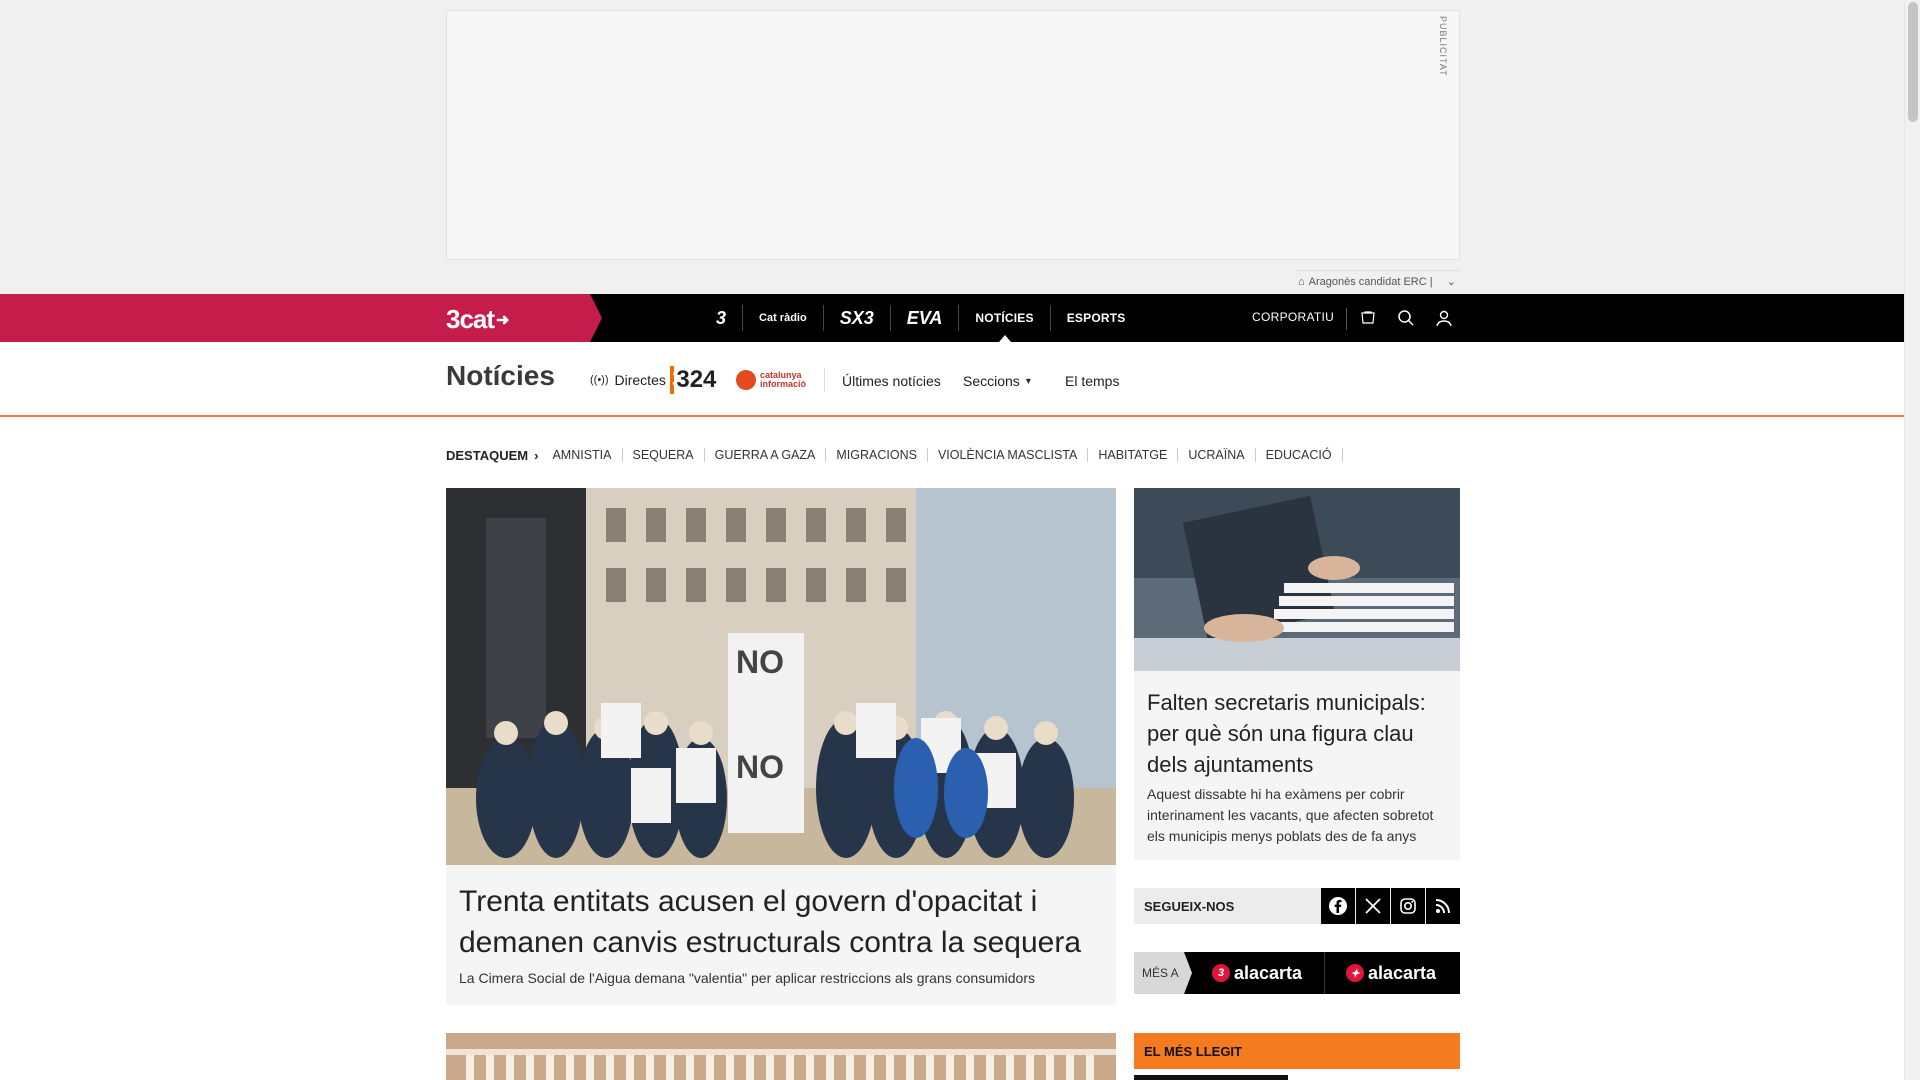  What do you see at coordinates (1221, 973) in the screenshot?
I see `tv3-alacarta-icon: 3` at bounding box center [1221, 973].